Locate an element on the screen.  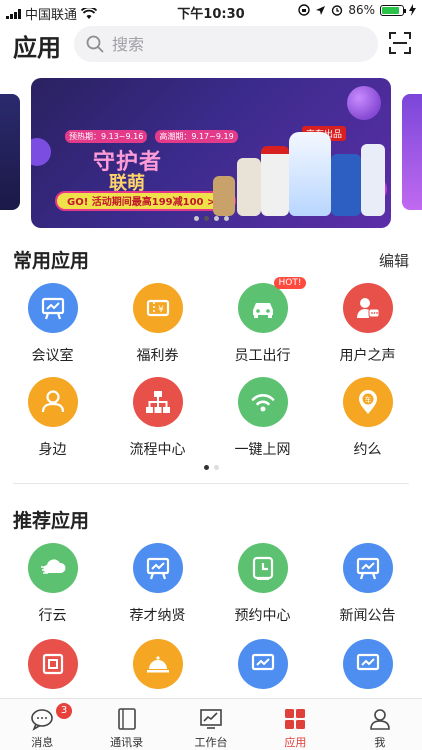
hot-badge: HOT! is located at coordinates (290, 283).